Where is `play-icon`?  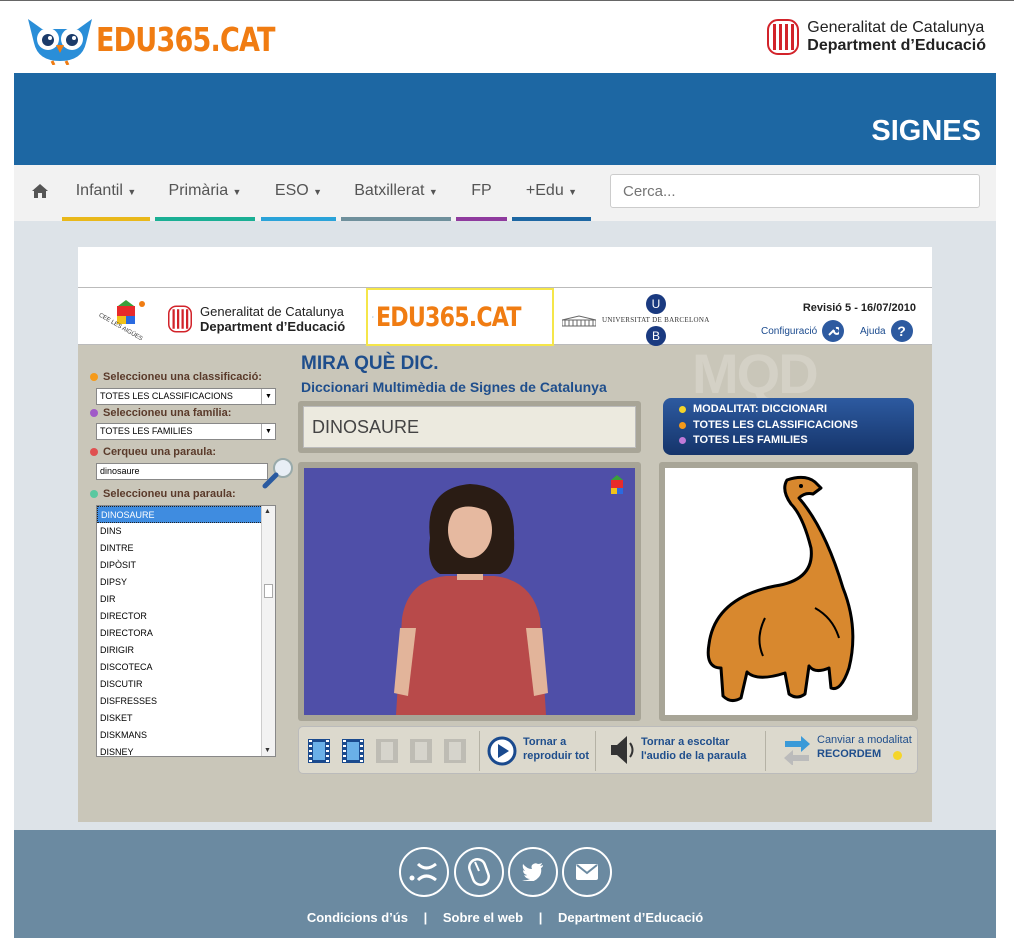 play-icon is located at coordinates (502, 751).